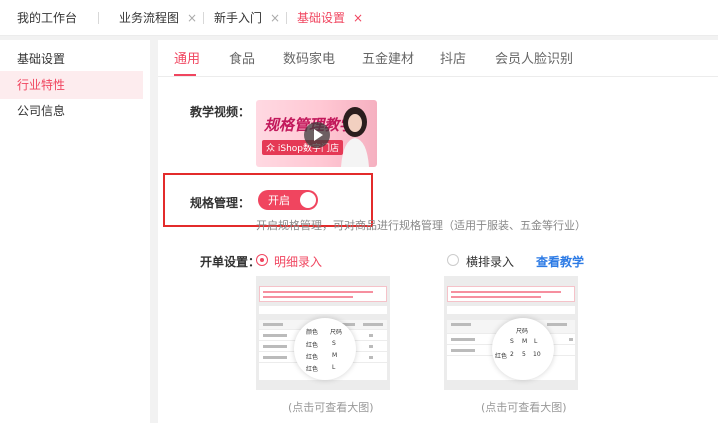  I want to click on sidebar-item-company-info: 公司信息, so click(71, 111).